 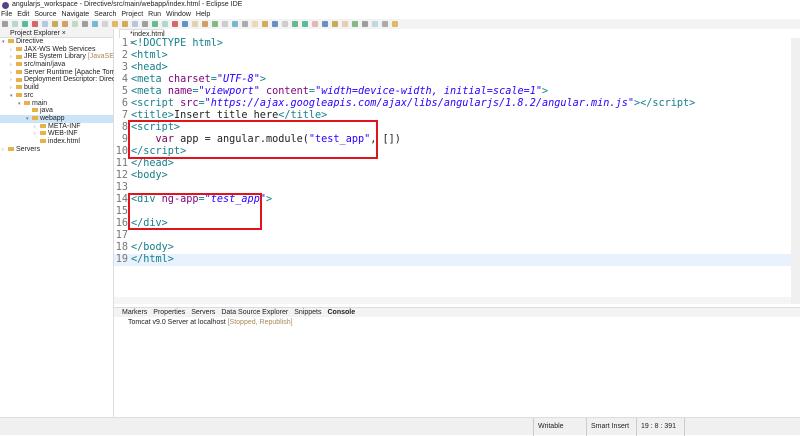 What do you see at coordinates (56, 96) in the screenshot?
I see `tree-item: ▾ src` at bounding box center [56, 96].